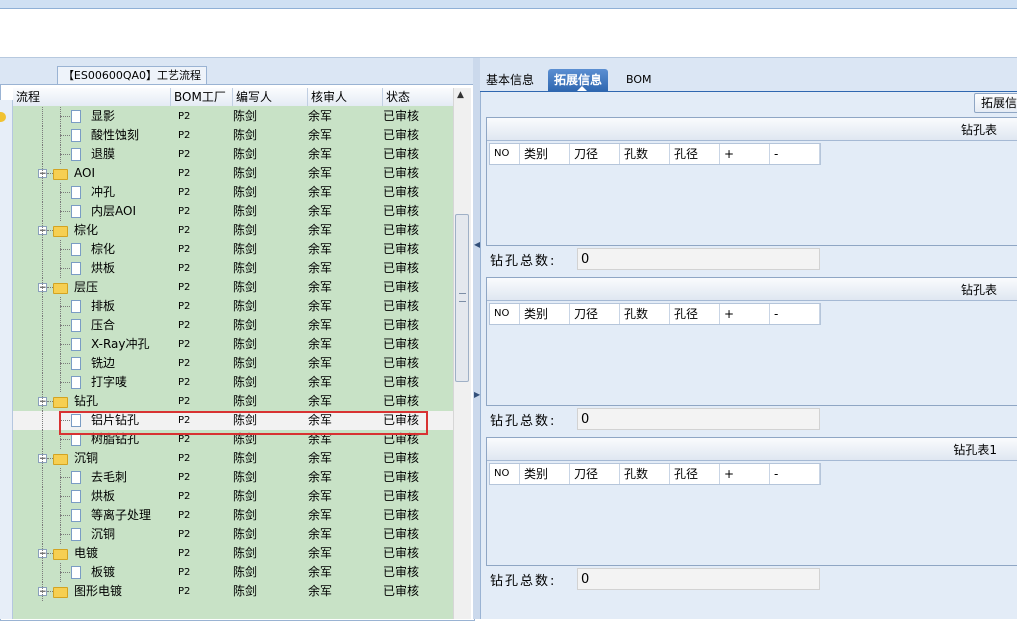 The image size is (1017, 621). What do you see at coordinates (233, 477) in the screenshot?
I see `table-row: 去毛刺 P2 陈剑 余军 已审核` at bounding box center [233, 477].